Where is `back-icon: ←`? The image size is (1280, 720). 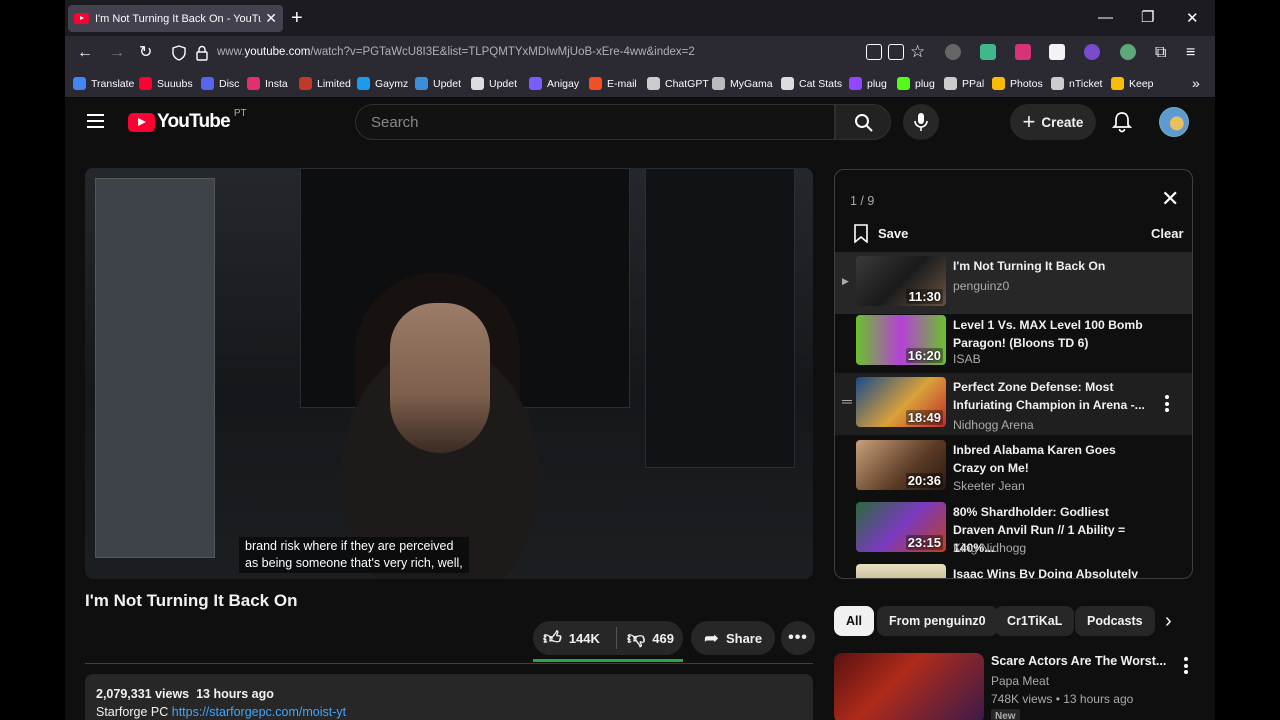 back-icon: ← is located at coordinates (85, 53).